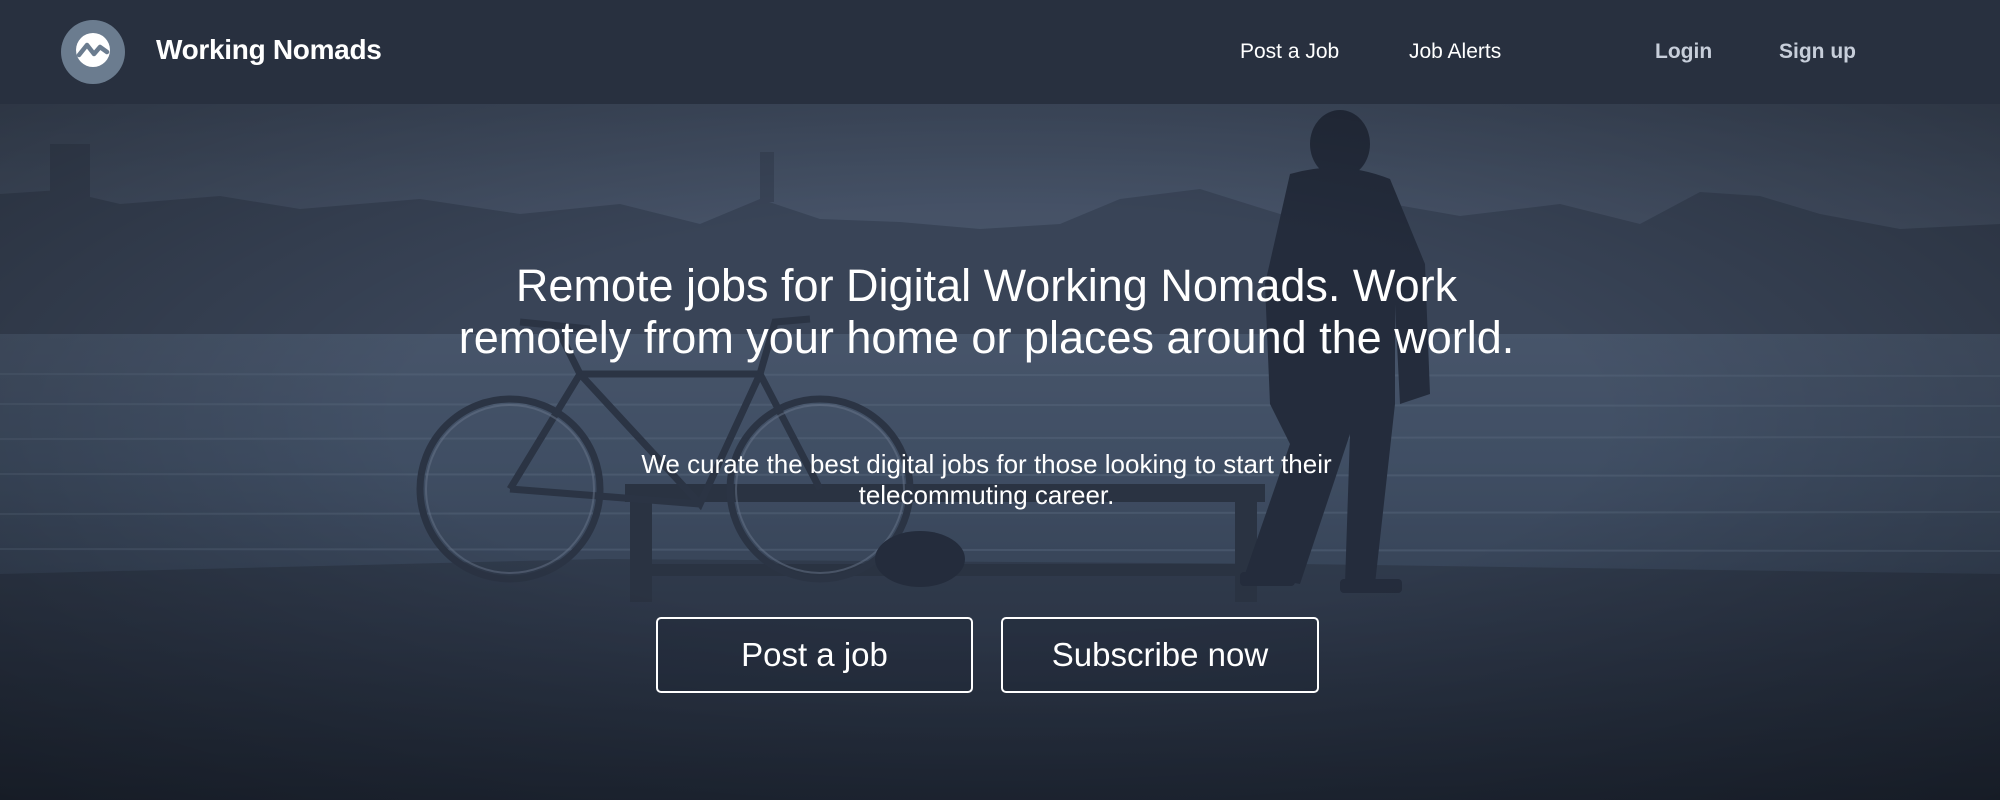  Describe the element at coordinates (1683, 52) in the screenshot. I see `nav-login: Login` at that location.